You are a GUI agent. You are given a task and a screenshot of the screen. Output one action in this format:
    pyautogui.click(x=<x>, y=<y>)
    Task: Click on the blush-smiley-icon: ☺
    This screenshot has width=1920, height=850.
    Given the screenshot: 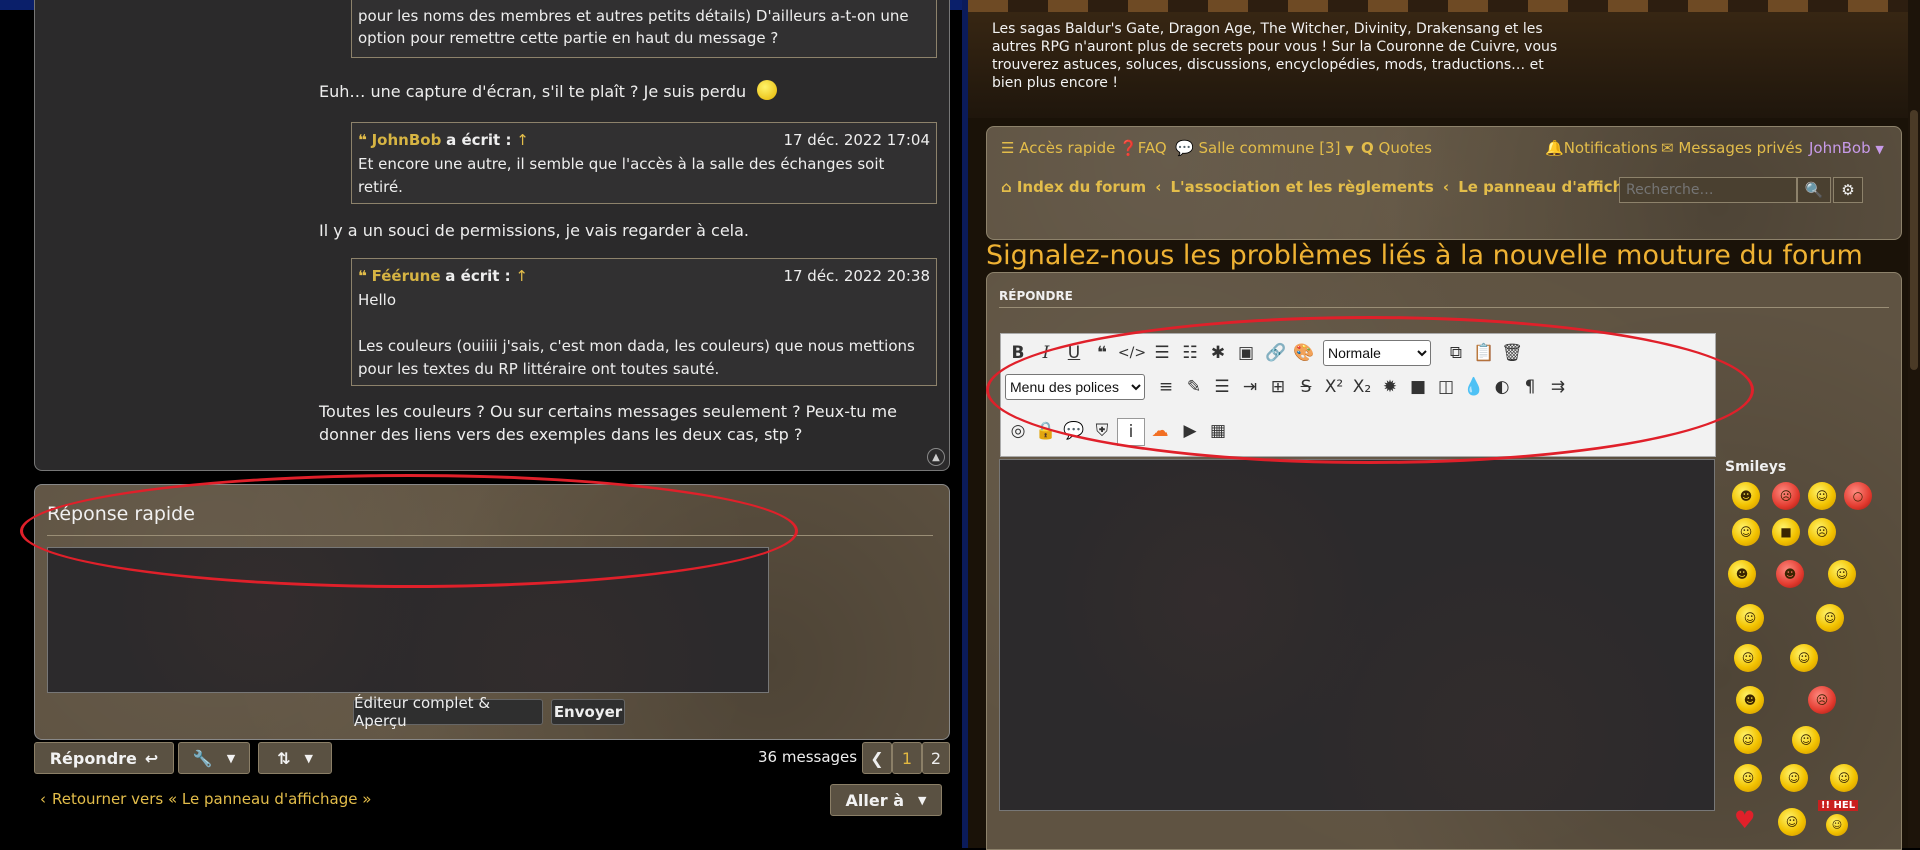 What is the action you would take?
    pyautogui.click(x=1748, y=658)
    